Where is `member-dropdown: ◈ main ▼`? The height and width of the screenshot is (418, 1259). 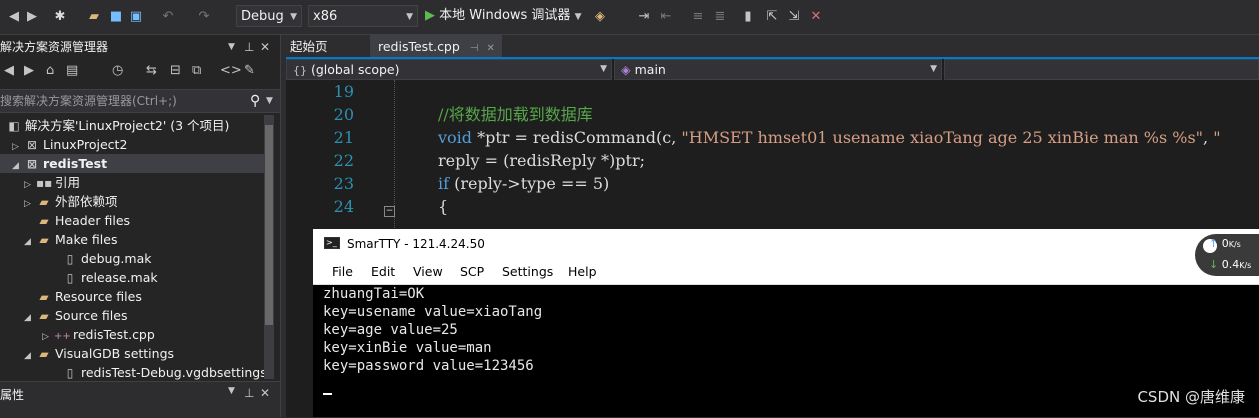 member-dropdown: ◈ main ▼ is located at coordinates (778, 69).